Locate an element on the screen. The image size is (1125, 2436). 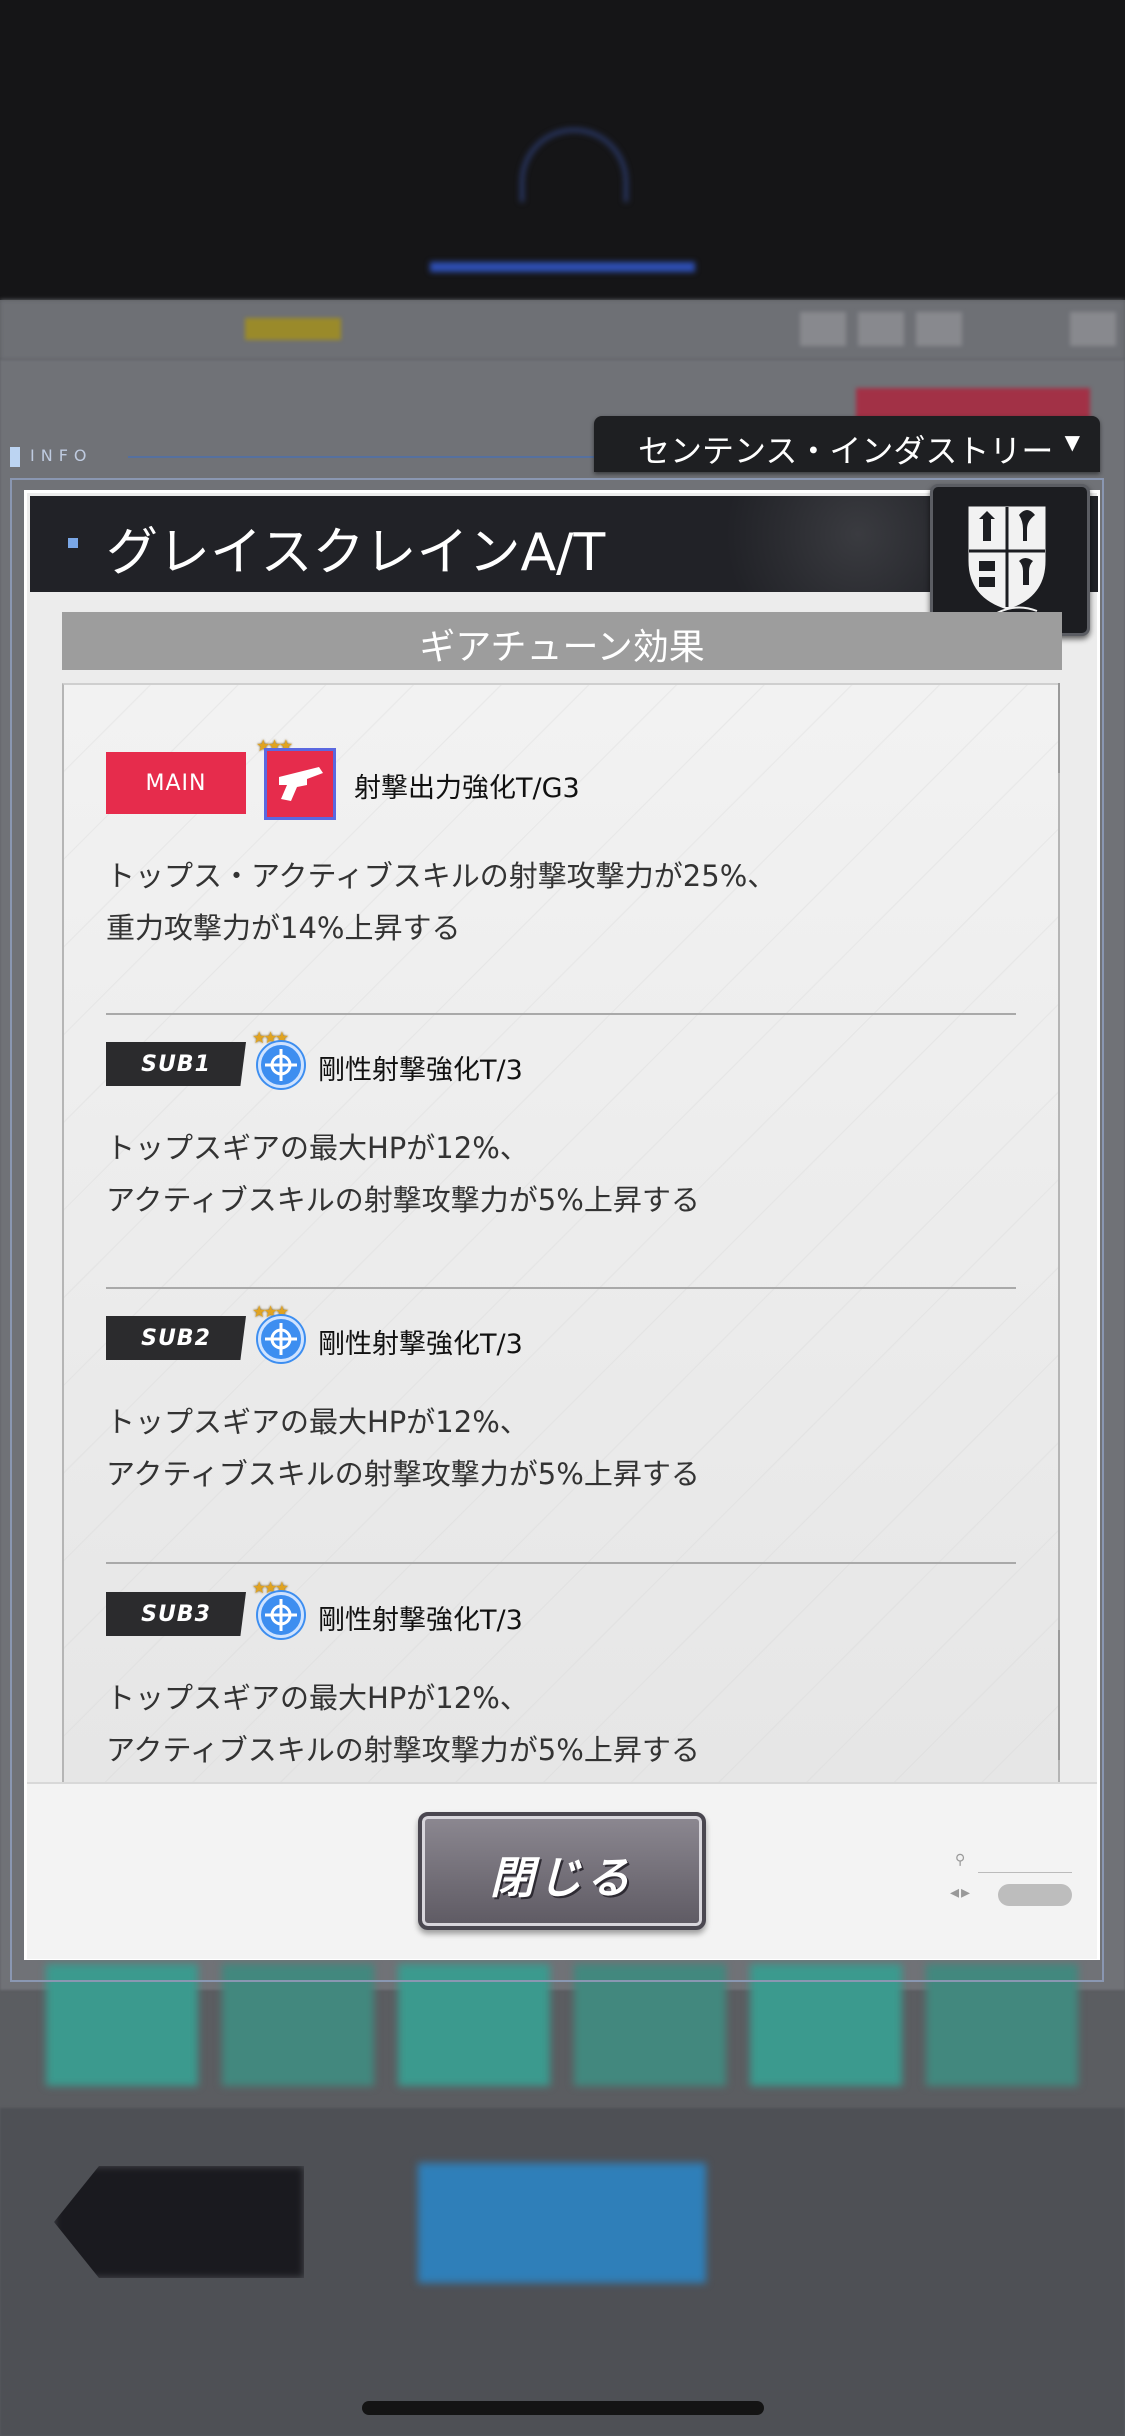
gear-tune-section-header: ギアチューン効果 is located at coordinates (562, 641).